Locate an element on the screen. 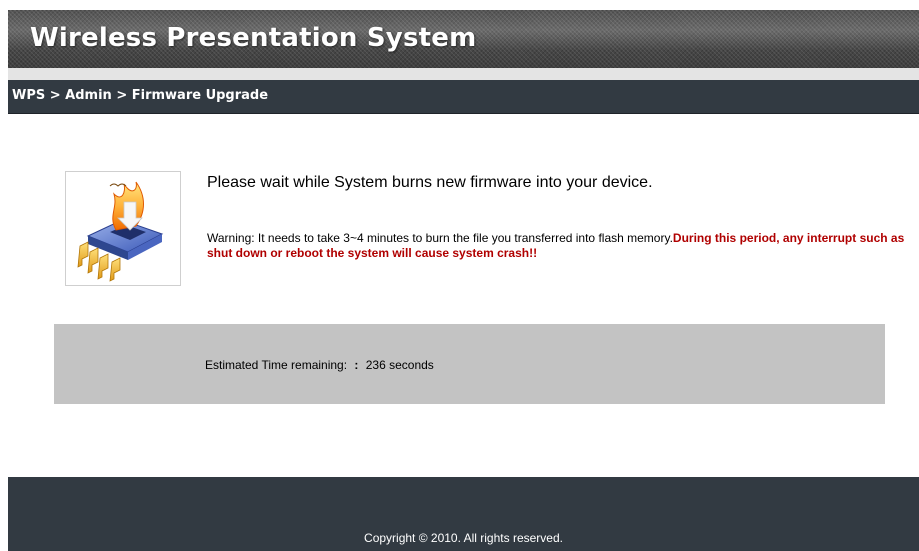 The image size is (919, 551). breadcrumb: WPS > Admin > Firmware Upgrade is located at coordinates (463, 97).